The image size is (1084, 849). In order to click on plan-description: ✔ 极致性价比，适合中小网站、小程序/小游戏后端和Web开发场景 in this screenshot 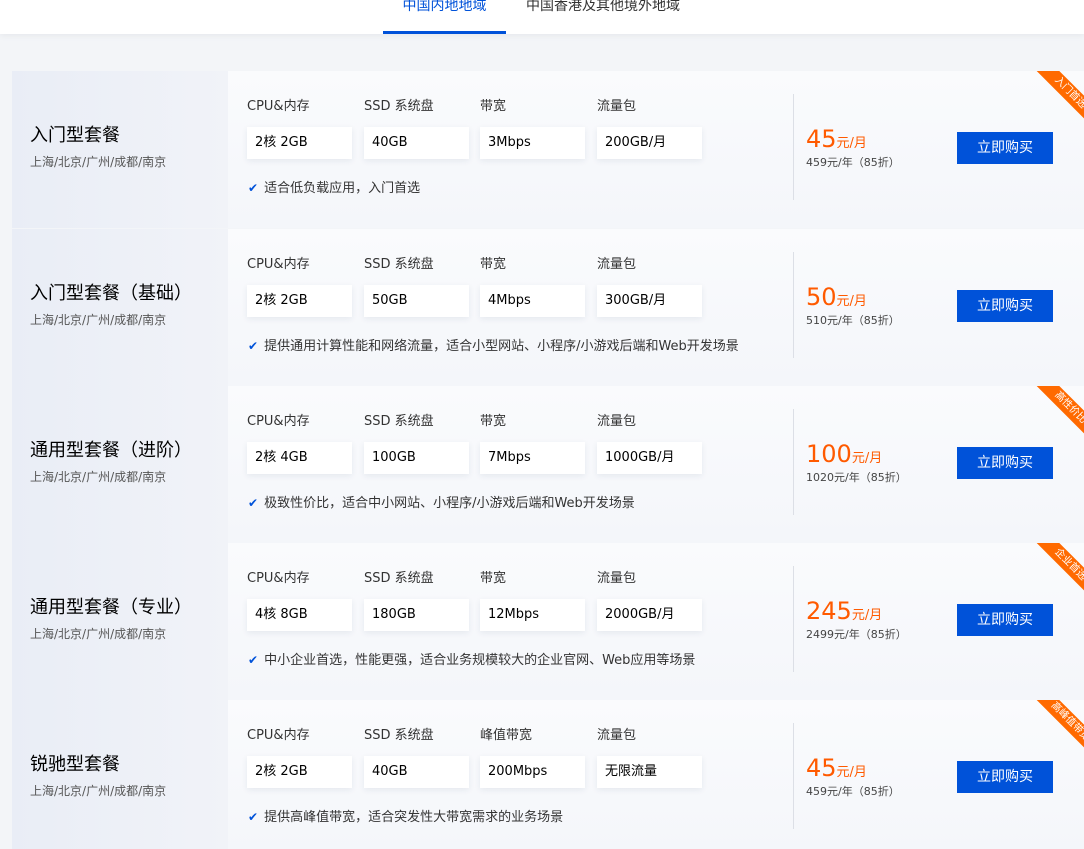, I will do `click(441, 503)`.